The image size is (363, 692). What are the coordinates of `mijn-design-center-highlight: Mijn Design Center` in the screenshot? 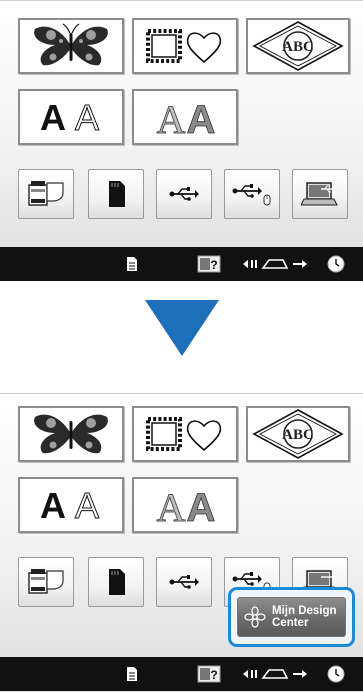 It's located at (291, 617).